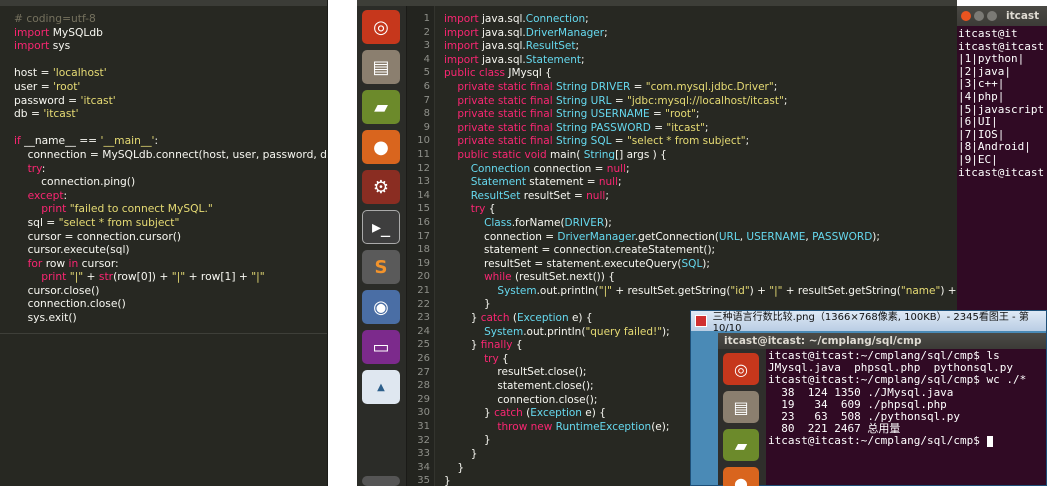 This screenshot has height=486, width=1047. Describe the element at coordinates (861, 392) in the screenshot. I see `terminal-line: 38 124 1350 ./JMysql.java` at that location.